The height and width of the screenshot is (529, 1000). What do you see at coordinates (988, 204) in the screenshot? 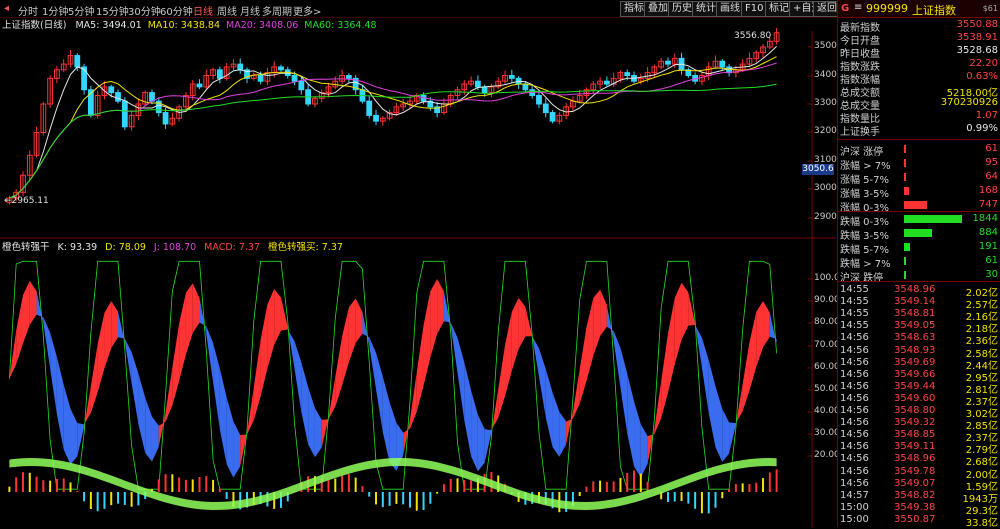
I see `breadth-value: 747` at bounding box center [988, 204].